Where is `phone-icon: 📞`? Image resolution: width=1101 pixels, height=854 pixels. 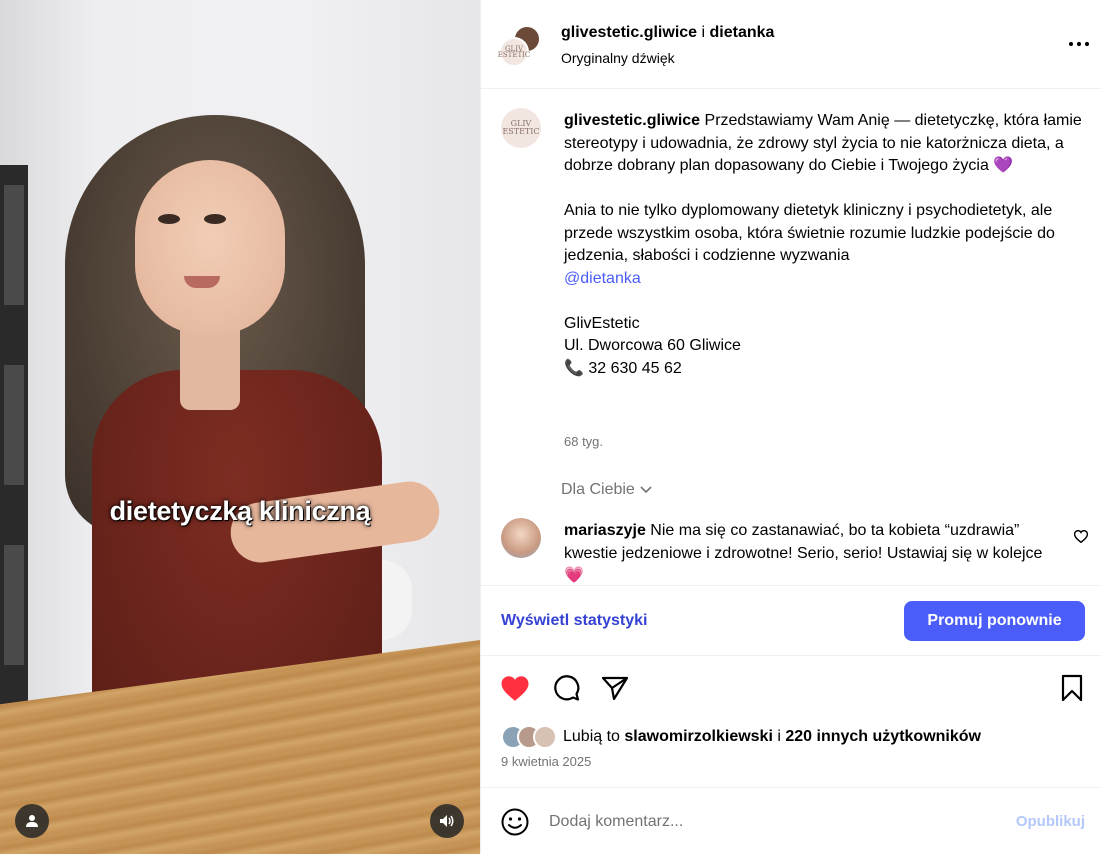 phone-icon: 📞 is located at coordinates (574, 368).